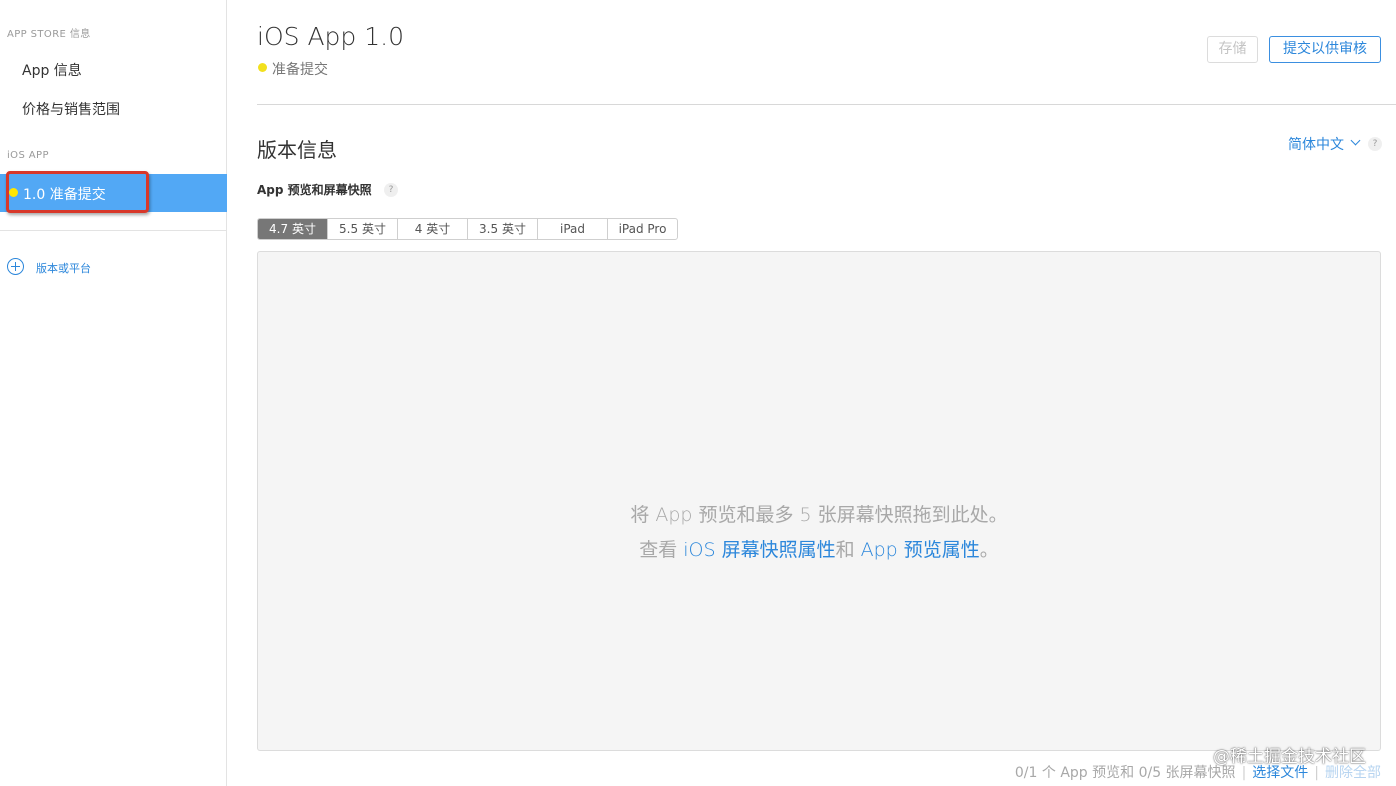 The width and height of the screenshot is (1396, 786). What do you see at coordinates (49, 34) in the screenshot?
I see `section-label-app-store: APP STORE 信息` at bounding box center [49, 34].